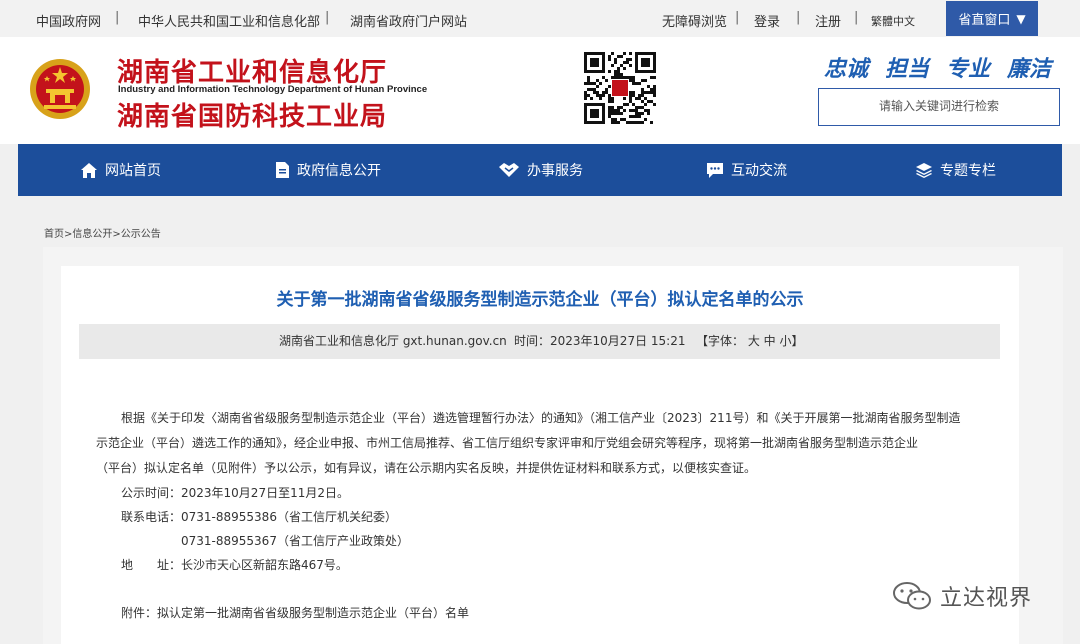 This screenshot has width=1080, height=644. Describe the element at coordinates (715, 170) in the screenshot. I see `chat-icon` at that location.